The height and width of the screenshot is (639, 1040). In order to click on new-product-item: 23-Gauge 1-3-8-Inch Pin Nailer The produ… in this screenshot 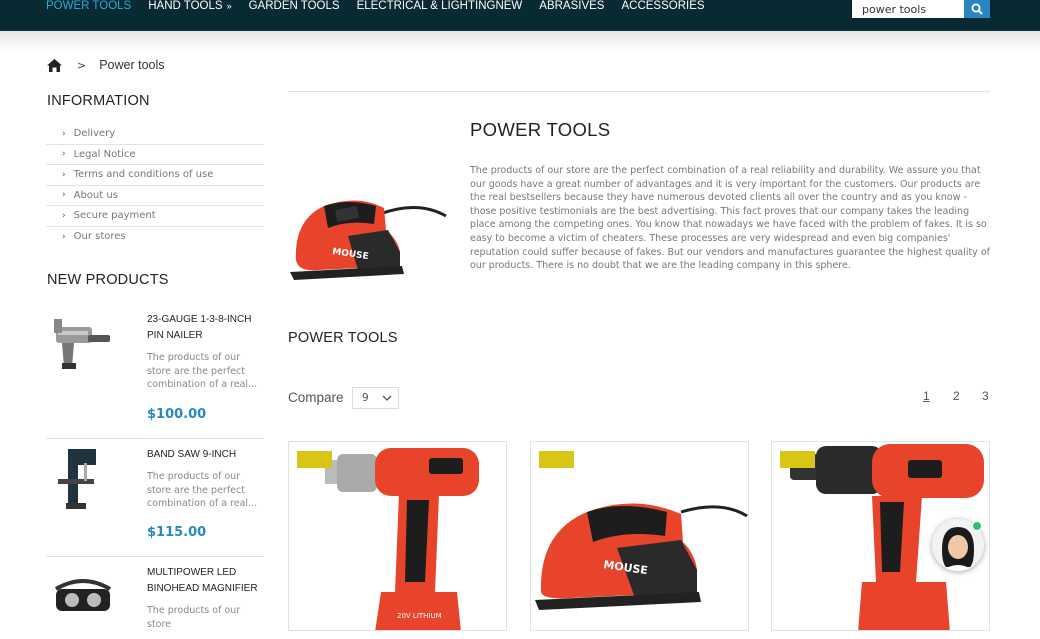, I will do `click(155, 371)`.